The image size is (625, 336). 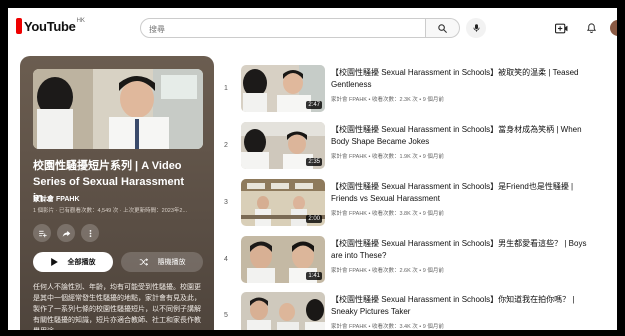 I want to click on create-icon, so click(x=560, y=28).